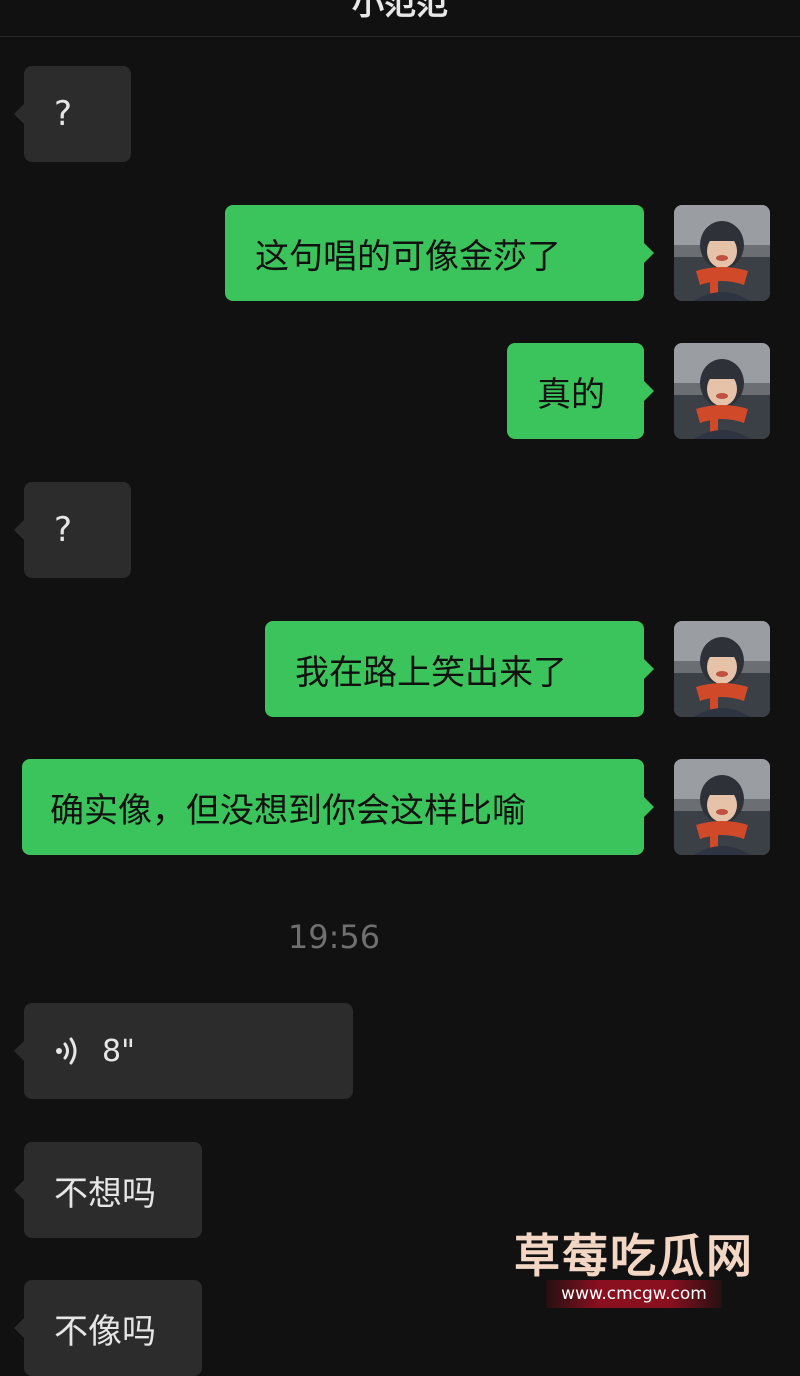 This screenshot has width=800, height=1376. What do you see at coordinates (334, 937) in the screenshot?
I see `message-timestamp: 19:56` at bounding box center [334, 937].